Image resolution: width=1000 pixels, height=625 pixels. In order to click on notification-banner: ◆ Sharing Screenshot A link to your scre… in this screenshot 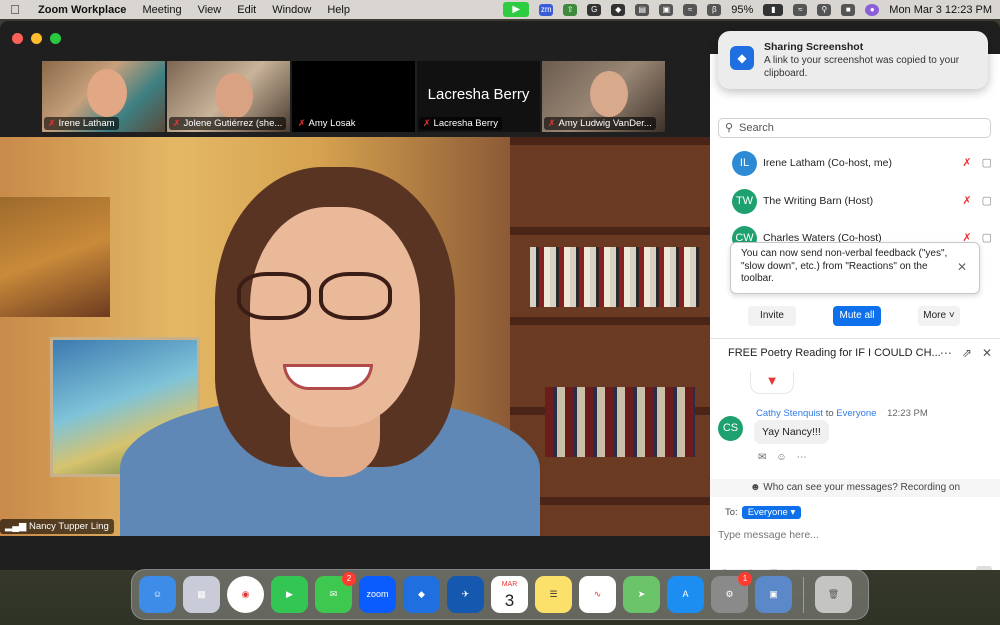, I will do `click(853, 60)`.